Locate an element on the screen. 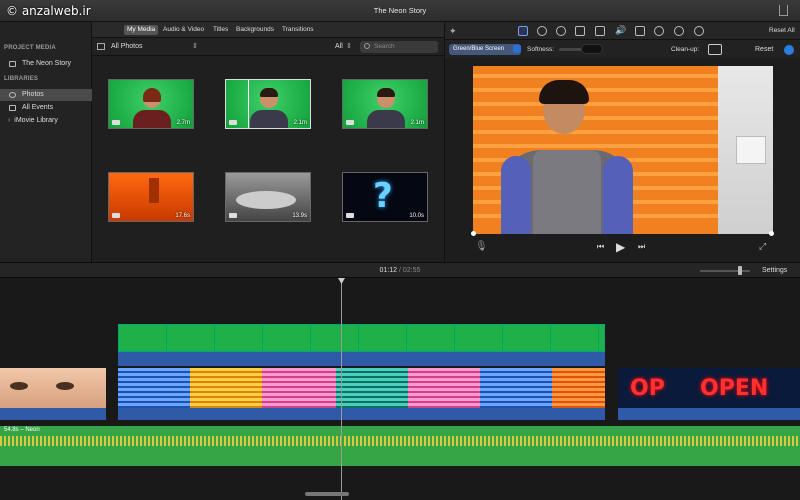  softness-slider-knob is located at coordinates (592, 49).